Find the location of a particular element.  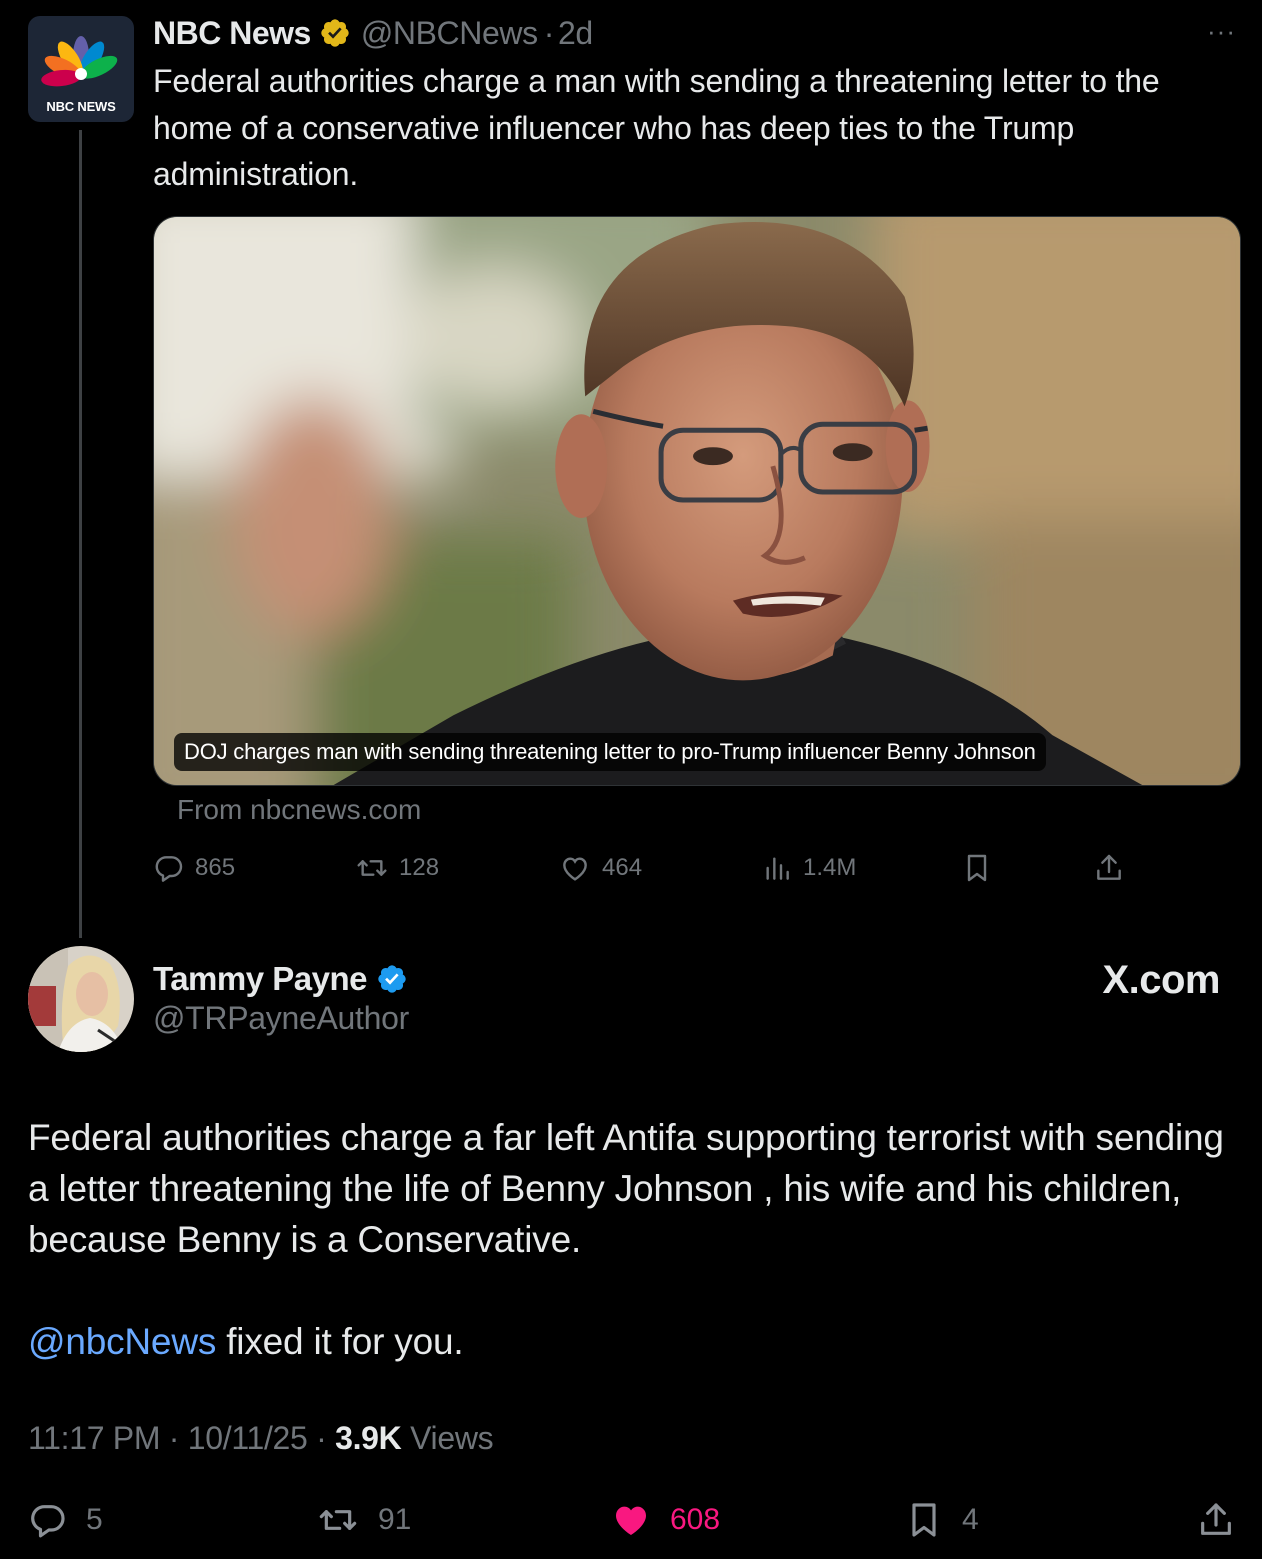

reply-count: 865 is located at coordinates (215, 867).